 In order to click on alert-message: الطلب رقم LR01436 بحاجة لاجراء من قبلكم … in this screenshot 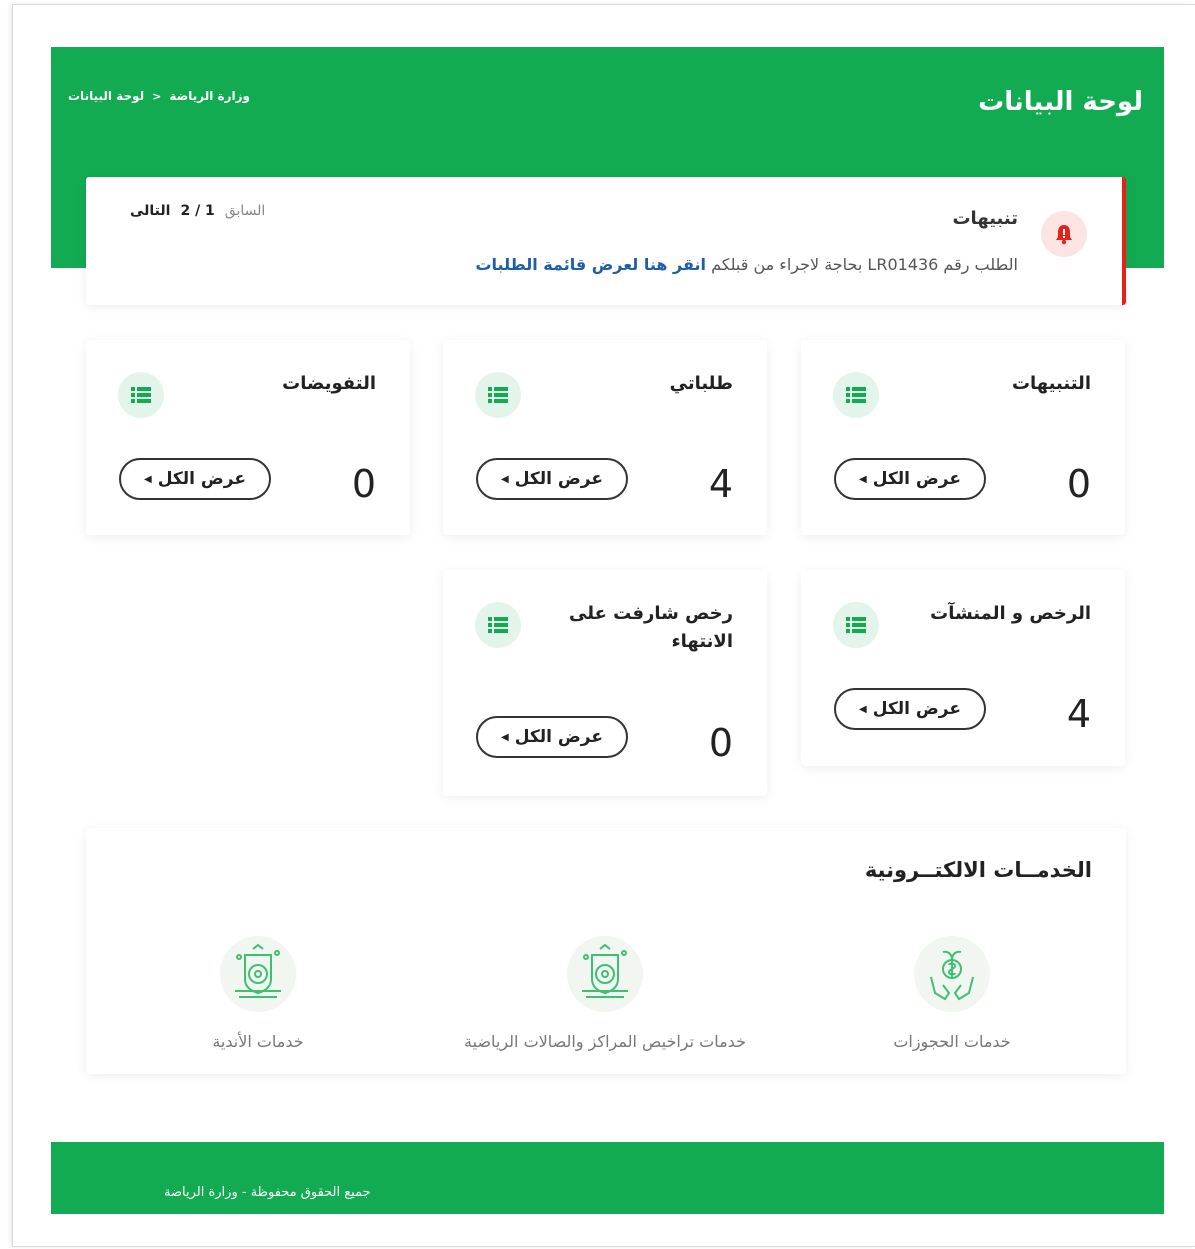, I will do `click(746, 264)`.